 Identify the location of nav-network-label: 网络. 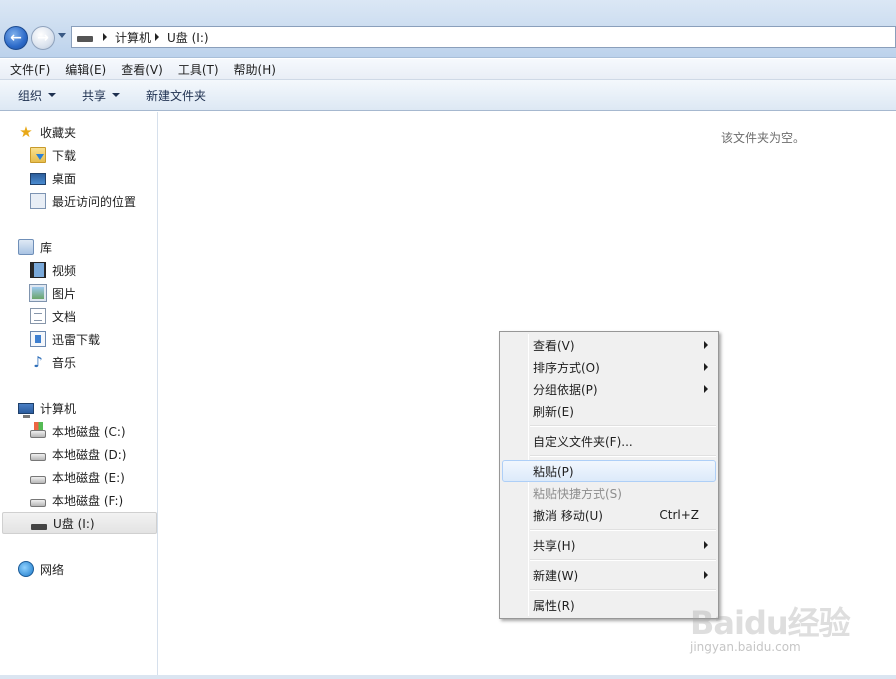
(52, 569).